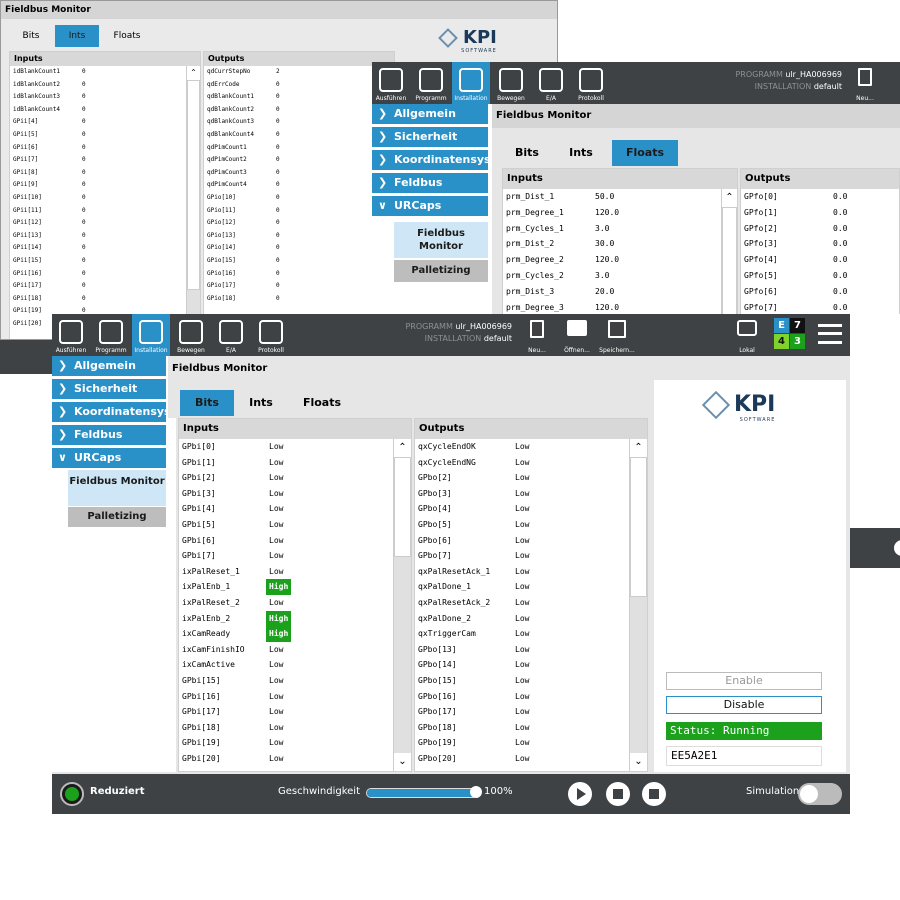  What do you see at coordinates (26, 147) in the screenshot?
I see `row-name: GPii[6]` at bounding box center [26, 147].